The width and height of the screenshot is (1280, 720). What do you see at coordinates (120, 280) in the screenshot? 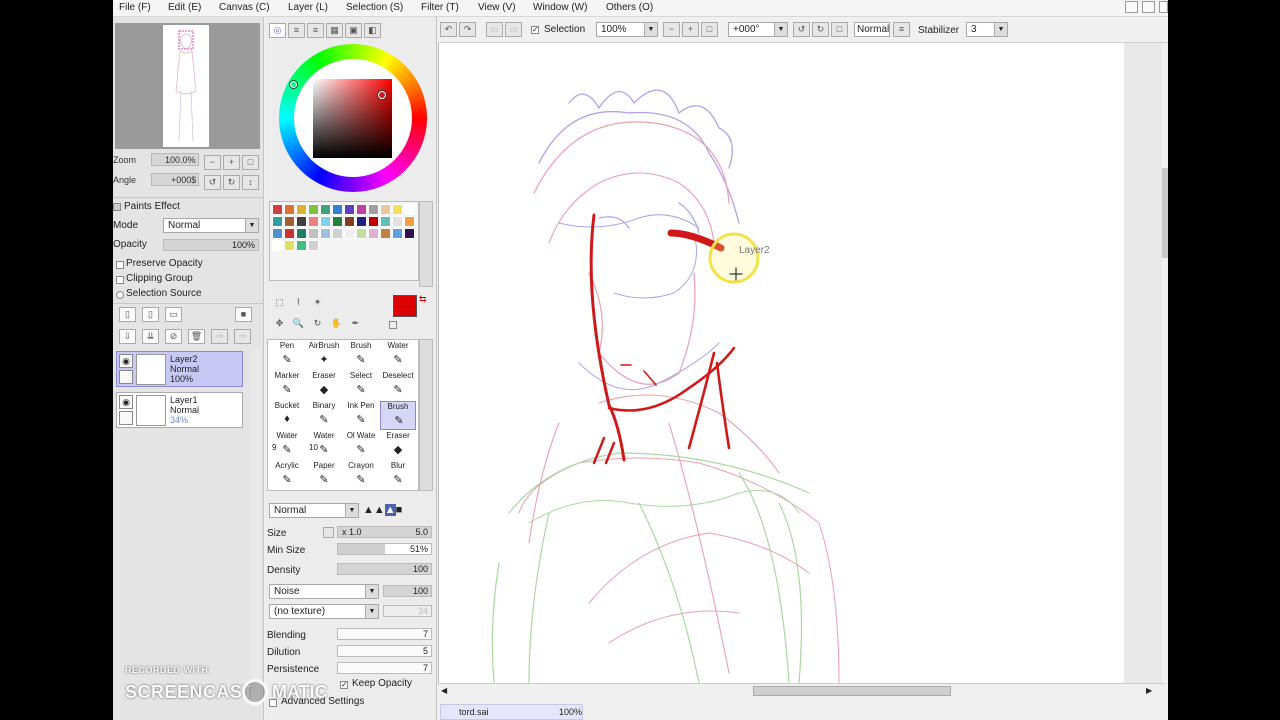
I see `clipping-group-checkbox` at bounding box center [120, 280].